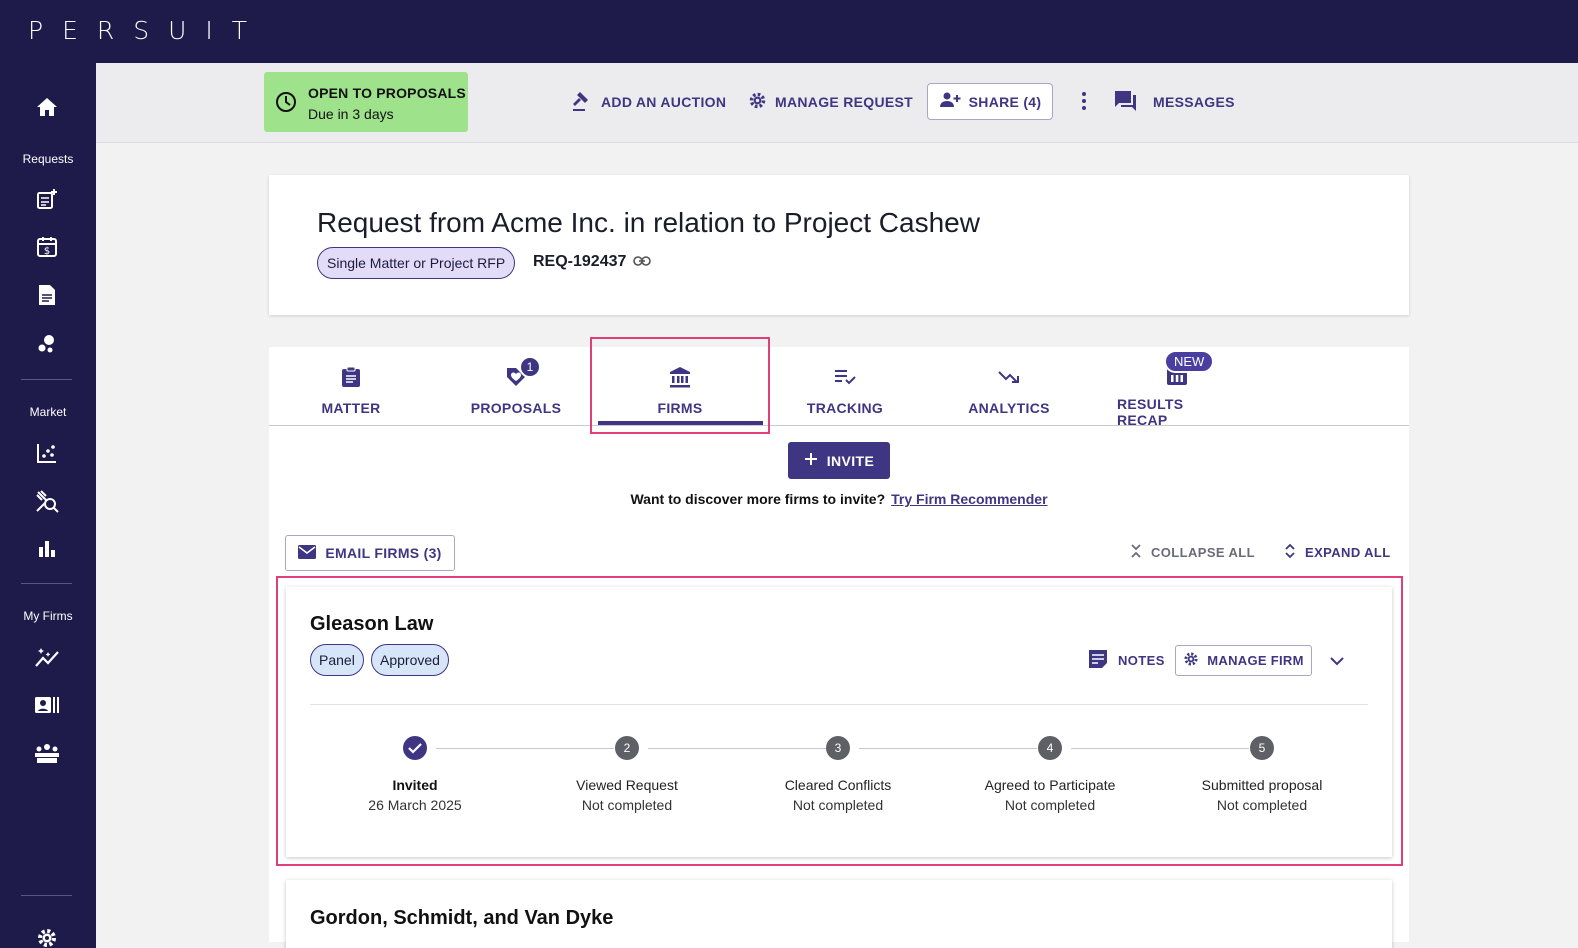 The width and height of the screenshot is (1578, 948). I want to click on firm-tag-approved: Approved, so click(410, 660).